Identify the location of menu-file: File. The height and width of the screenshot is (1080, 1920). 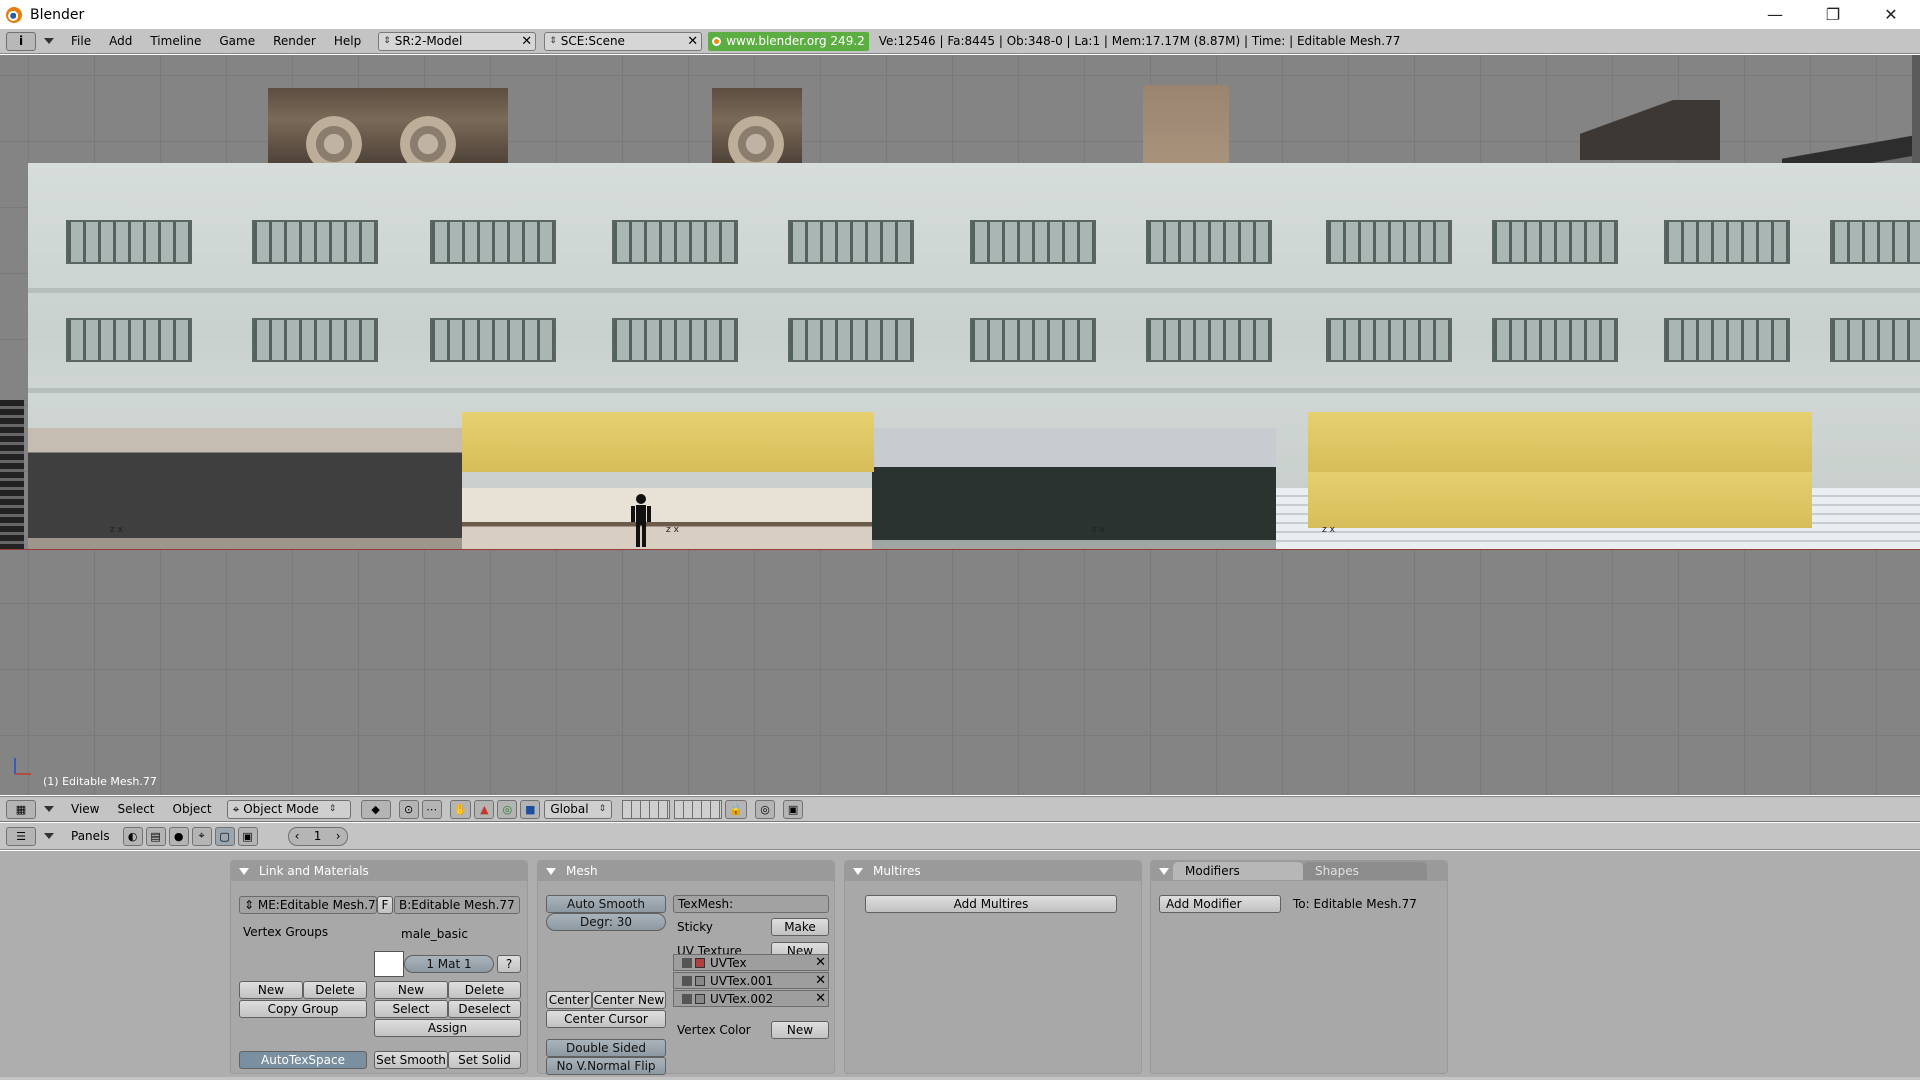
(81, 41).